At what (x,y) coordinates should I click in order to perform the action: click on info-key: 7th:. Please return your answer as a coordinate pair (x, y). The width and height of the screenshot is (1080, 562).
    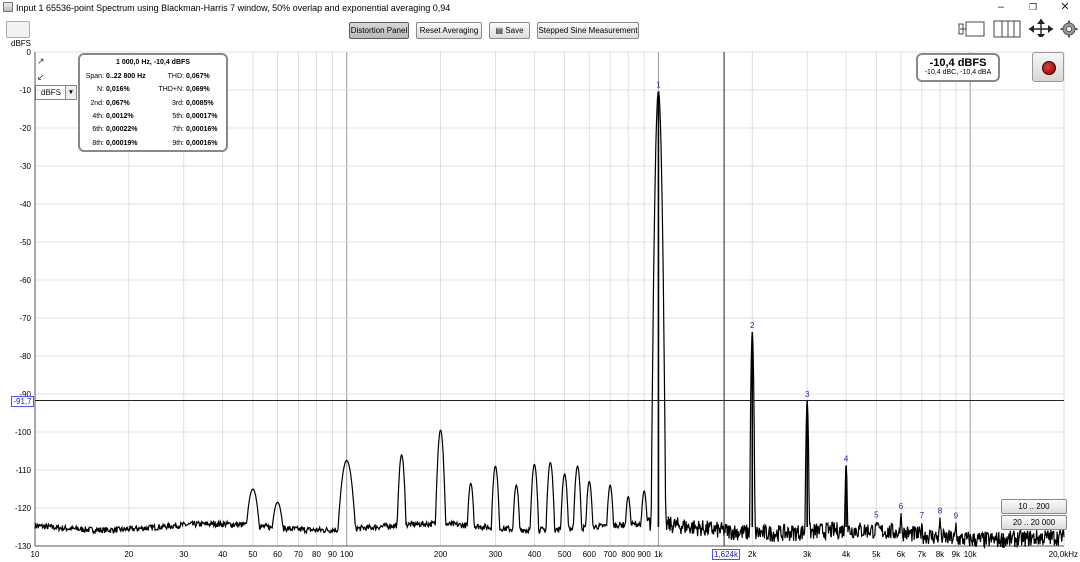
    Looking at the image, I should click on (178, 130).